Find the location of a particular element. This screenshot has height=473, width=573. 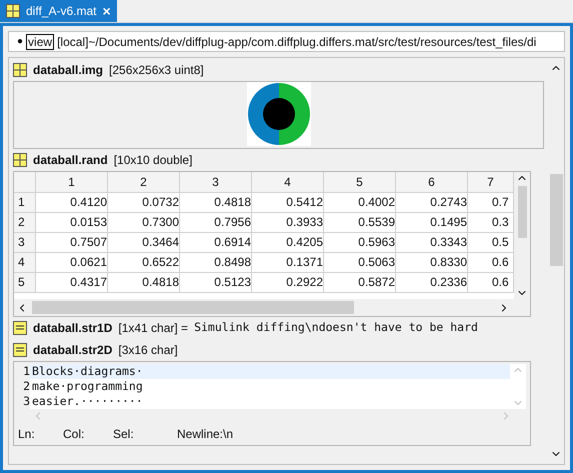

column-header: 2 is located at coordinates (144, 182).